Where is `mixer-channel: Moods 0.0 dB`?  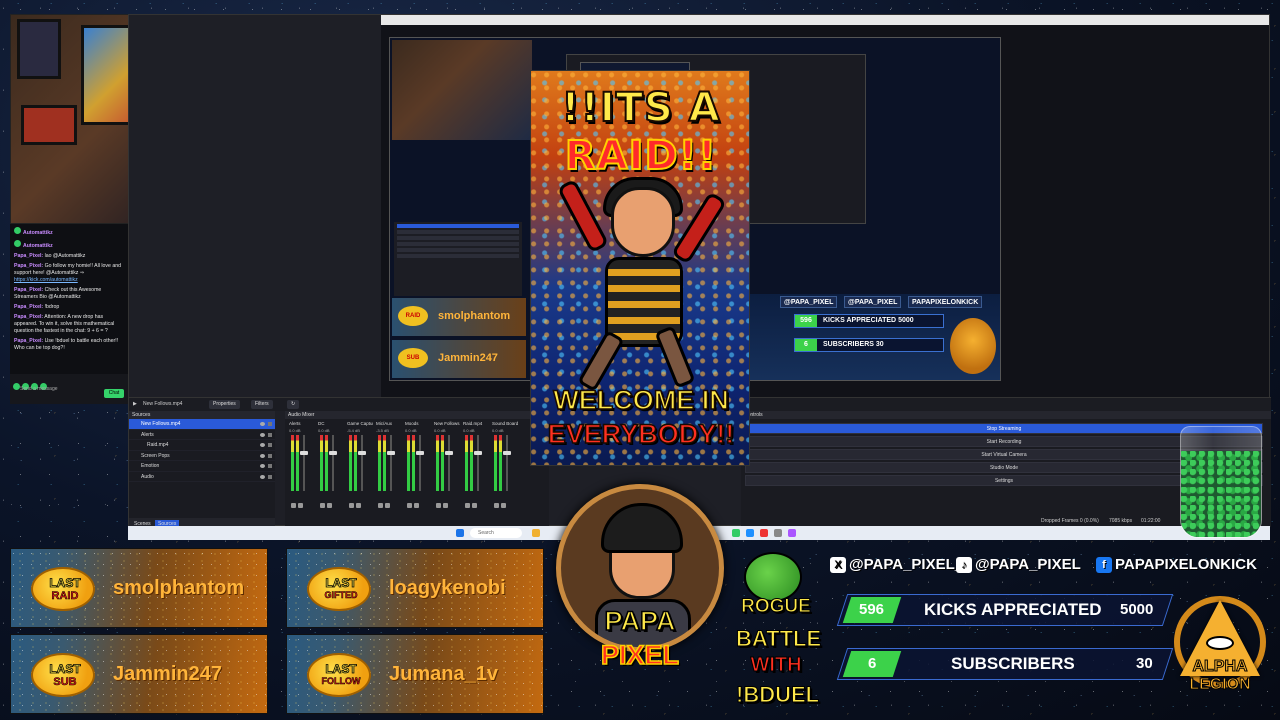 mixer-channel: Moods 0.0 dB is located at coordinates (418, 464).